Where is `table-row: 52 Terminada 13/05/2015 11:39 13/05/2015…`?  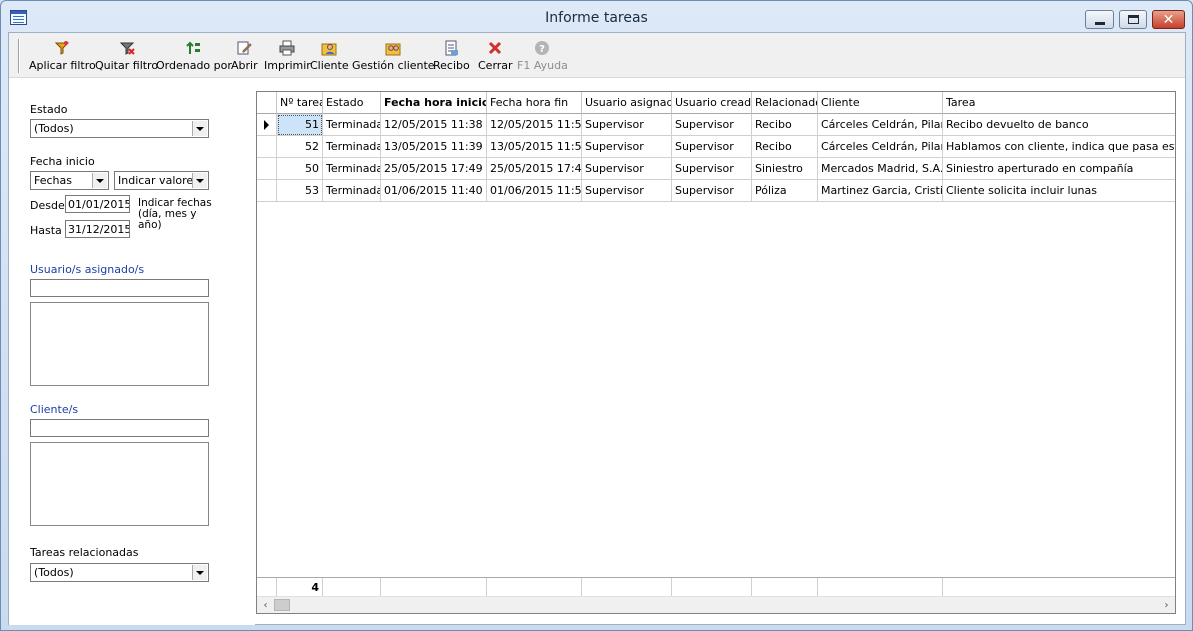 table-row: 52 Terminada 13/05/2015 11:39 13/05/2015… is located at coordinates (716, 147).